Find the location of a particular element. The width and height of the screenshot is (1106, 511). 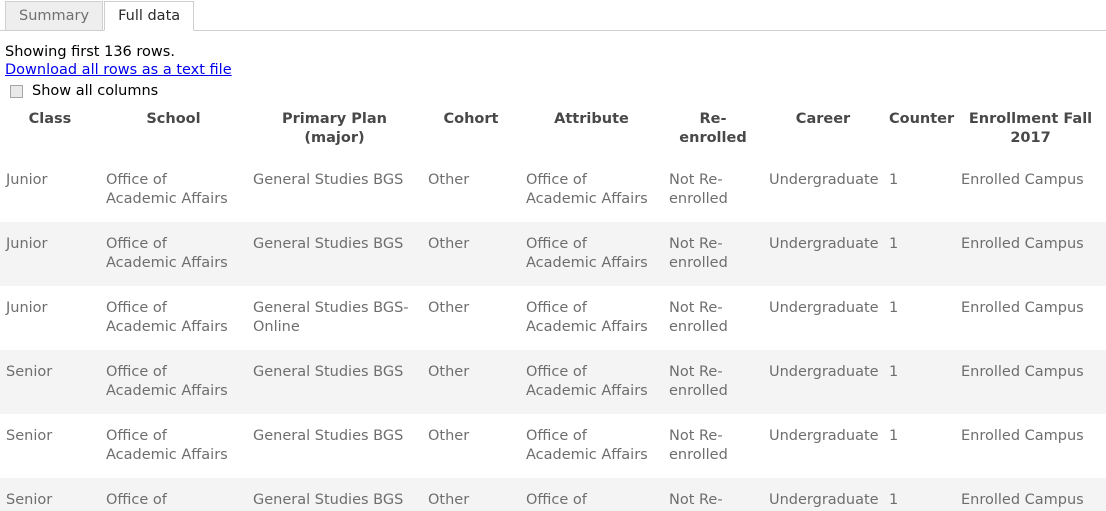

column-header-class: Class is located at coordinates (50, 133).